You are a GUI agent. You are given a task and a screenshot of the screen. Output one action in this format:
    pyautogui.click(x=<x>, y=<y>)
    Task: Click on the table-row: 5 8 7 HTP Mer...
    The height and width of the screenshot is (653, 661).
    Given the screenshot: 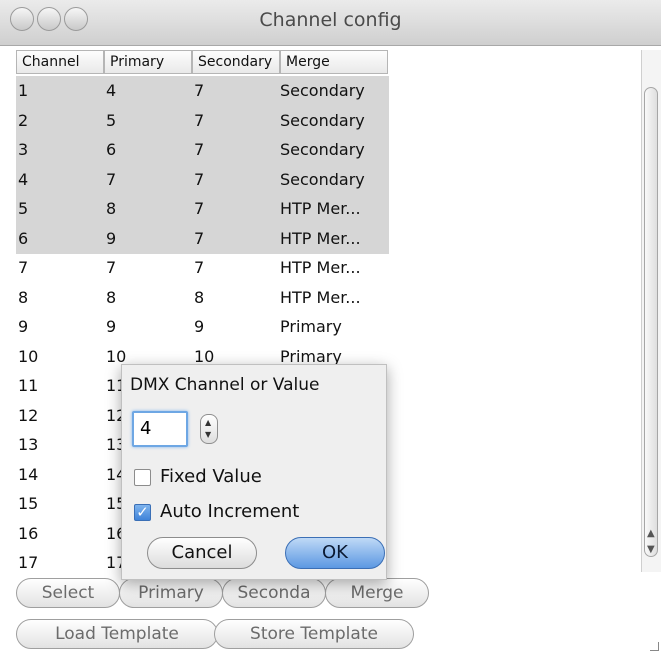 What is the action you would take?
    pyautogui.click(x=202, y=209)
    